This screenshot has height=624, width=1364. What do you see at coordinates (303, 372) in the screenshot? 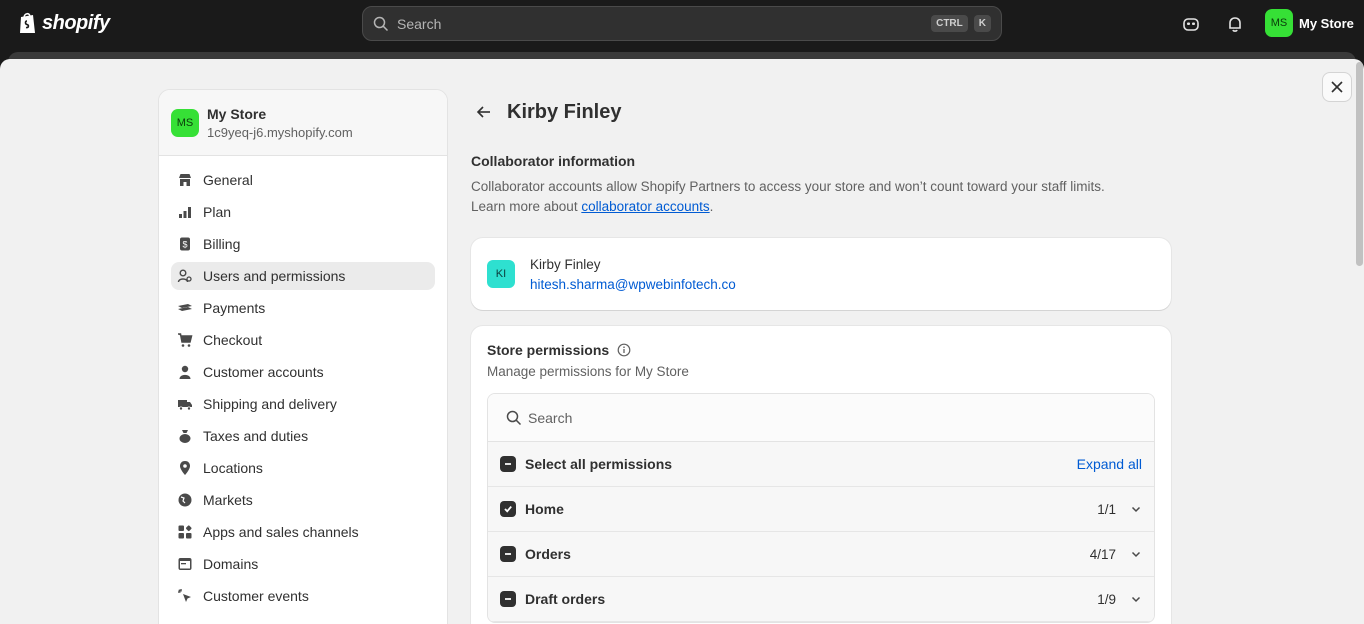
I see `sidebar-item-customer-accounts: Customer accounts` at bounding box center [303, 372].